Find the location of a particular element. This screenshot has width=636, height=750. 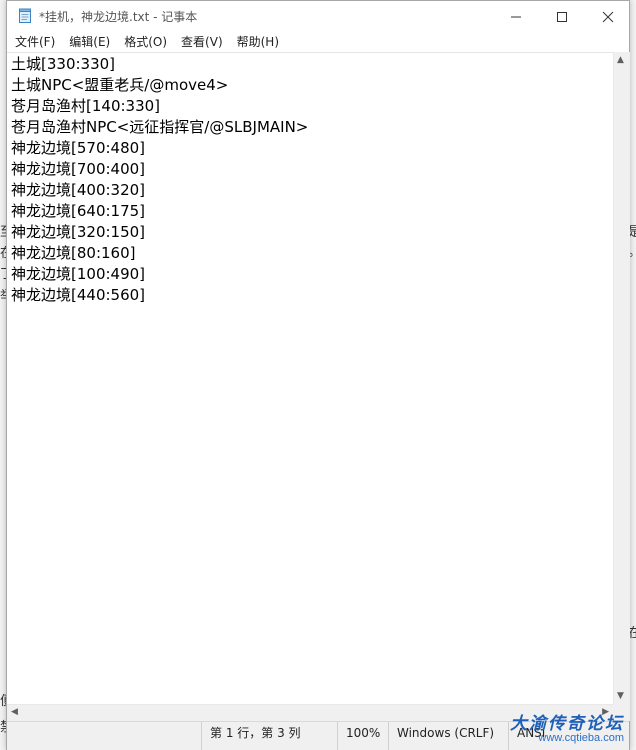

close-icon is located at coordinates (608, 16).